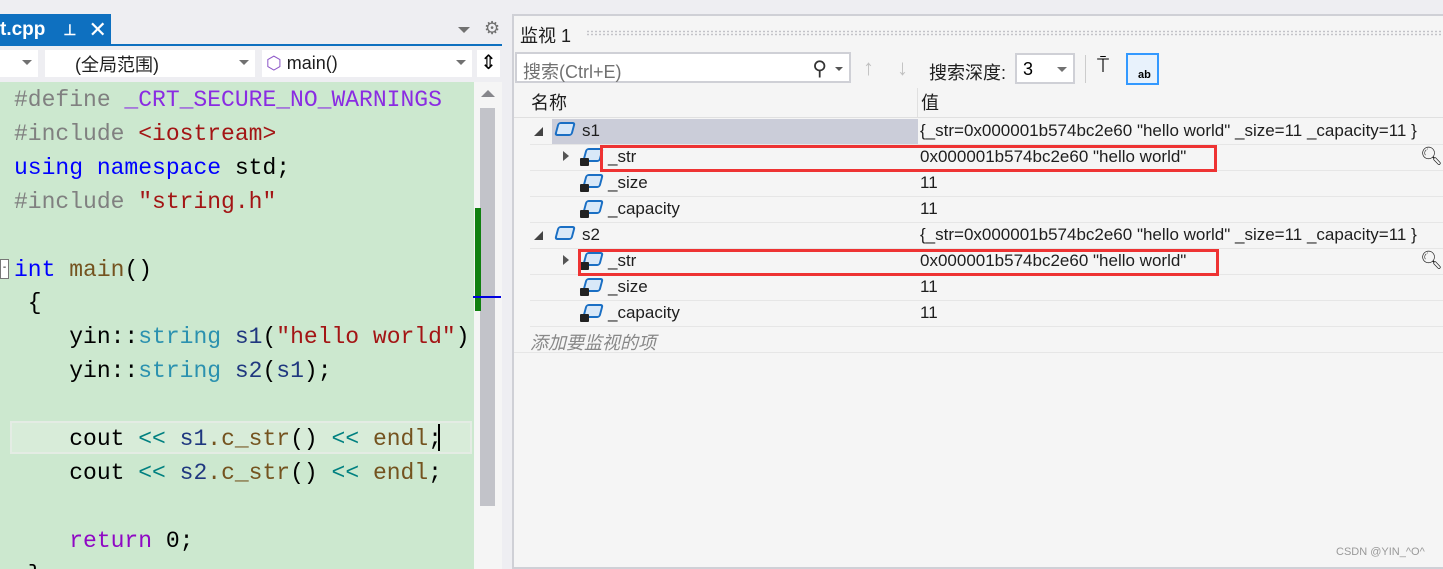 Image resolution: width=1443 pixels, height=569 pixels. I want to click on search-prev-icon: ↑, so click(868, 68).